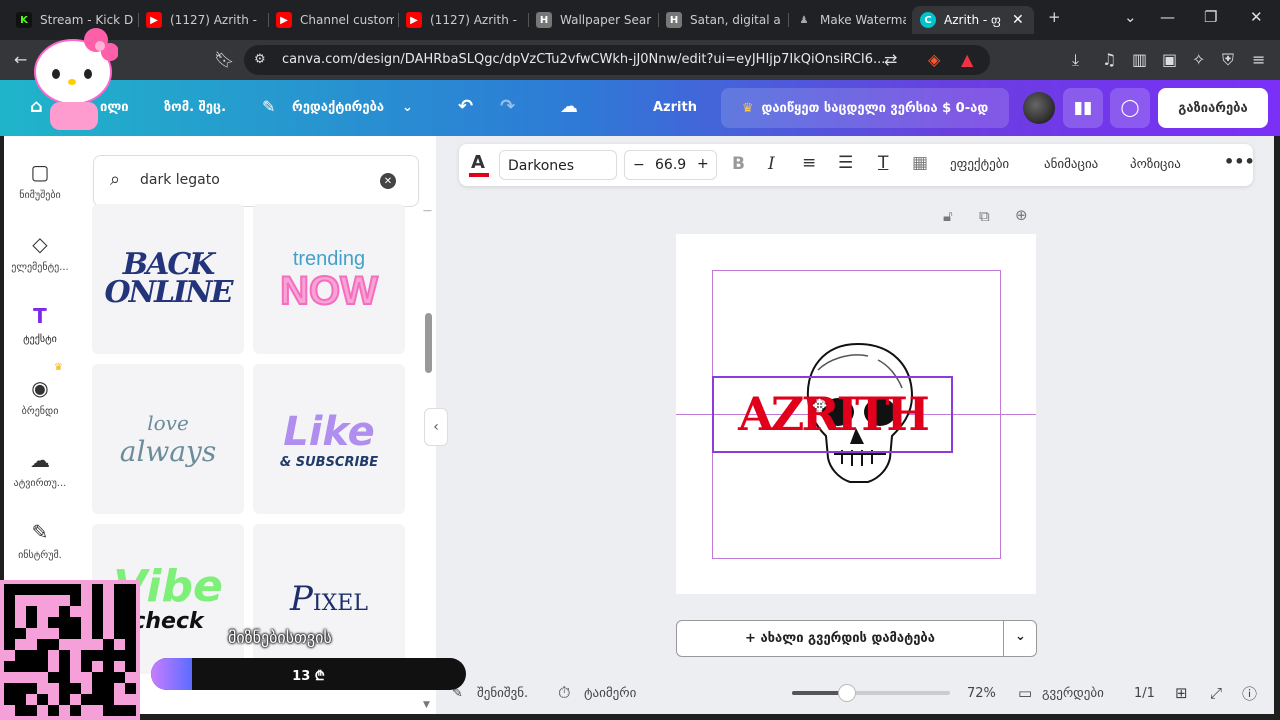  Describe the element at coordinates (1210, 17) in the screenshot. I see `restore-icon: ❐` at that location.